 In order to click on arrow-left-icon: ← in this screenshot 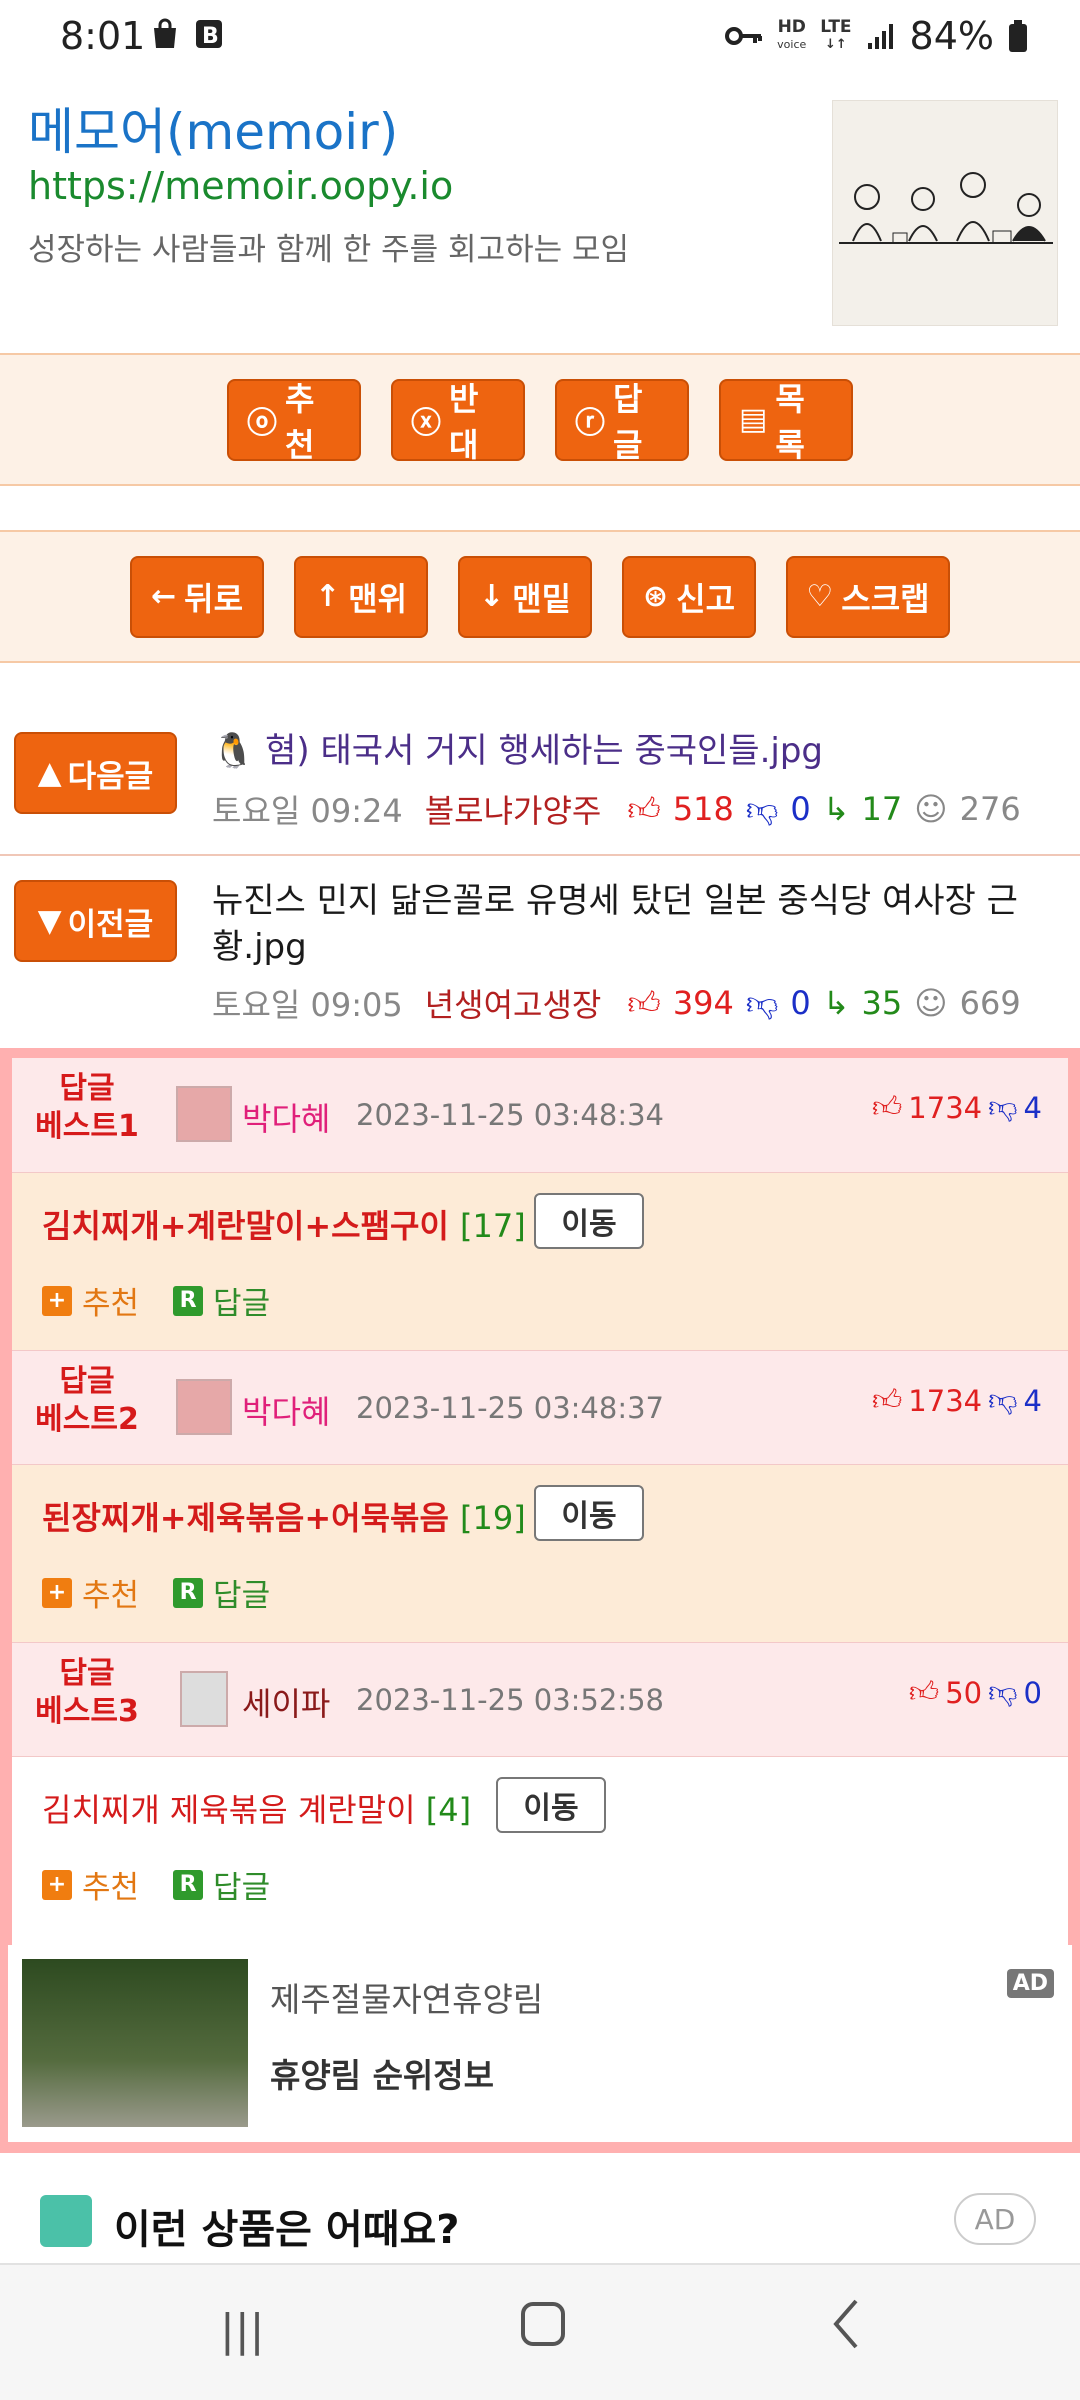, I will do `click(163, 596)`.